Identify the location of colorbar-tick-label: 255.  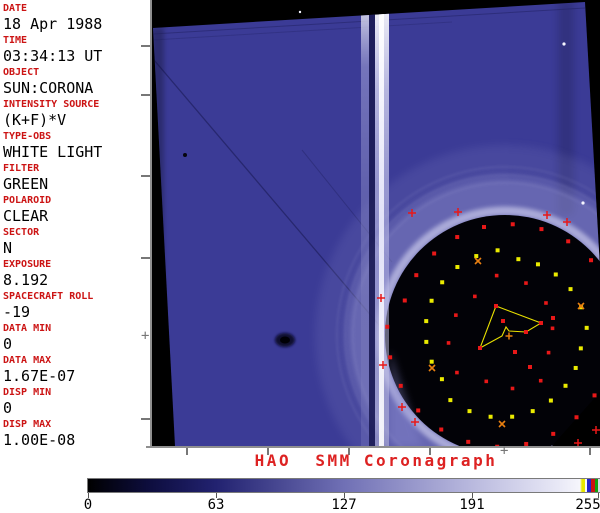
(587, 505).